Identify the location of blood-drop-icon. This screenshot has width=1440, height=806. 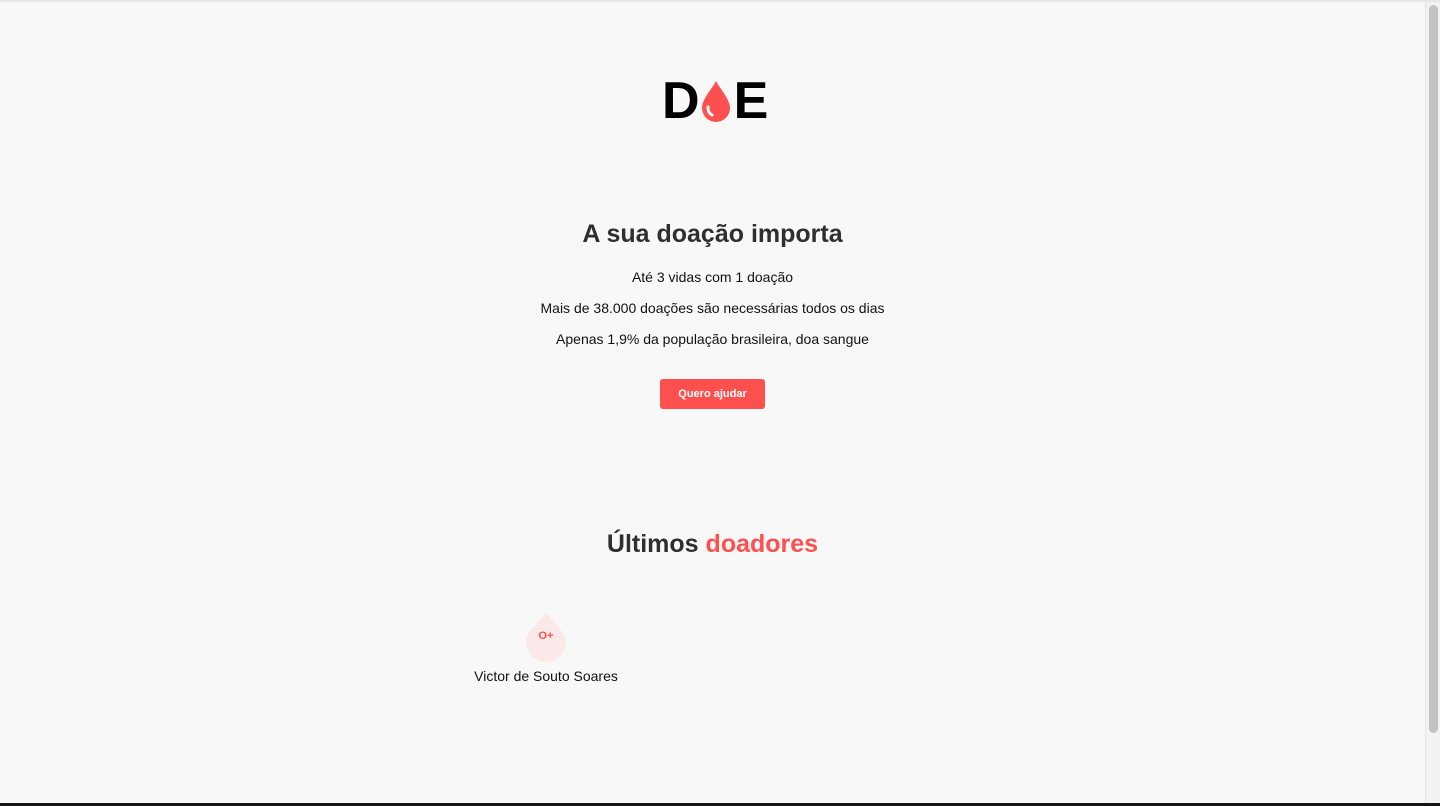
(715, 101).